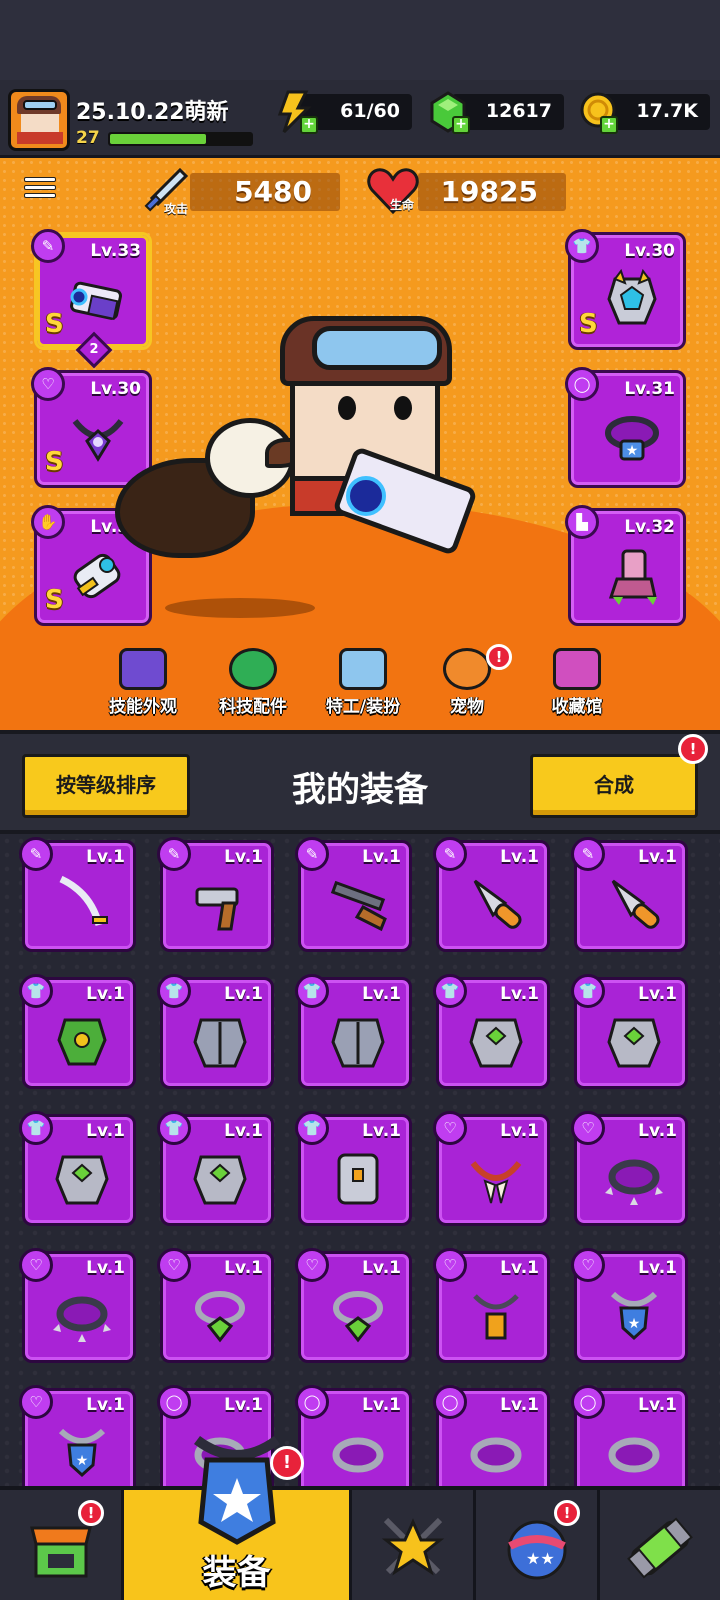  What do you see at coordinates (632, 438) in the screenshot?
I see `star-ring-icon: ★` at bounding box center [632, 438].